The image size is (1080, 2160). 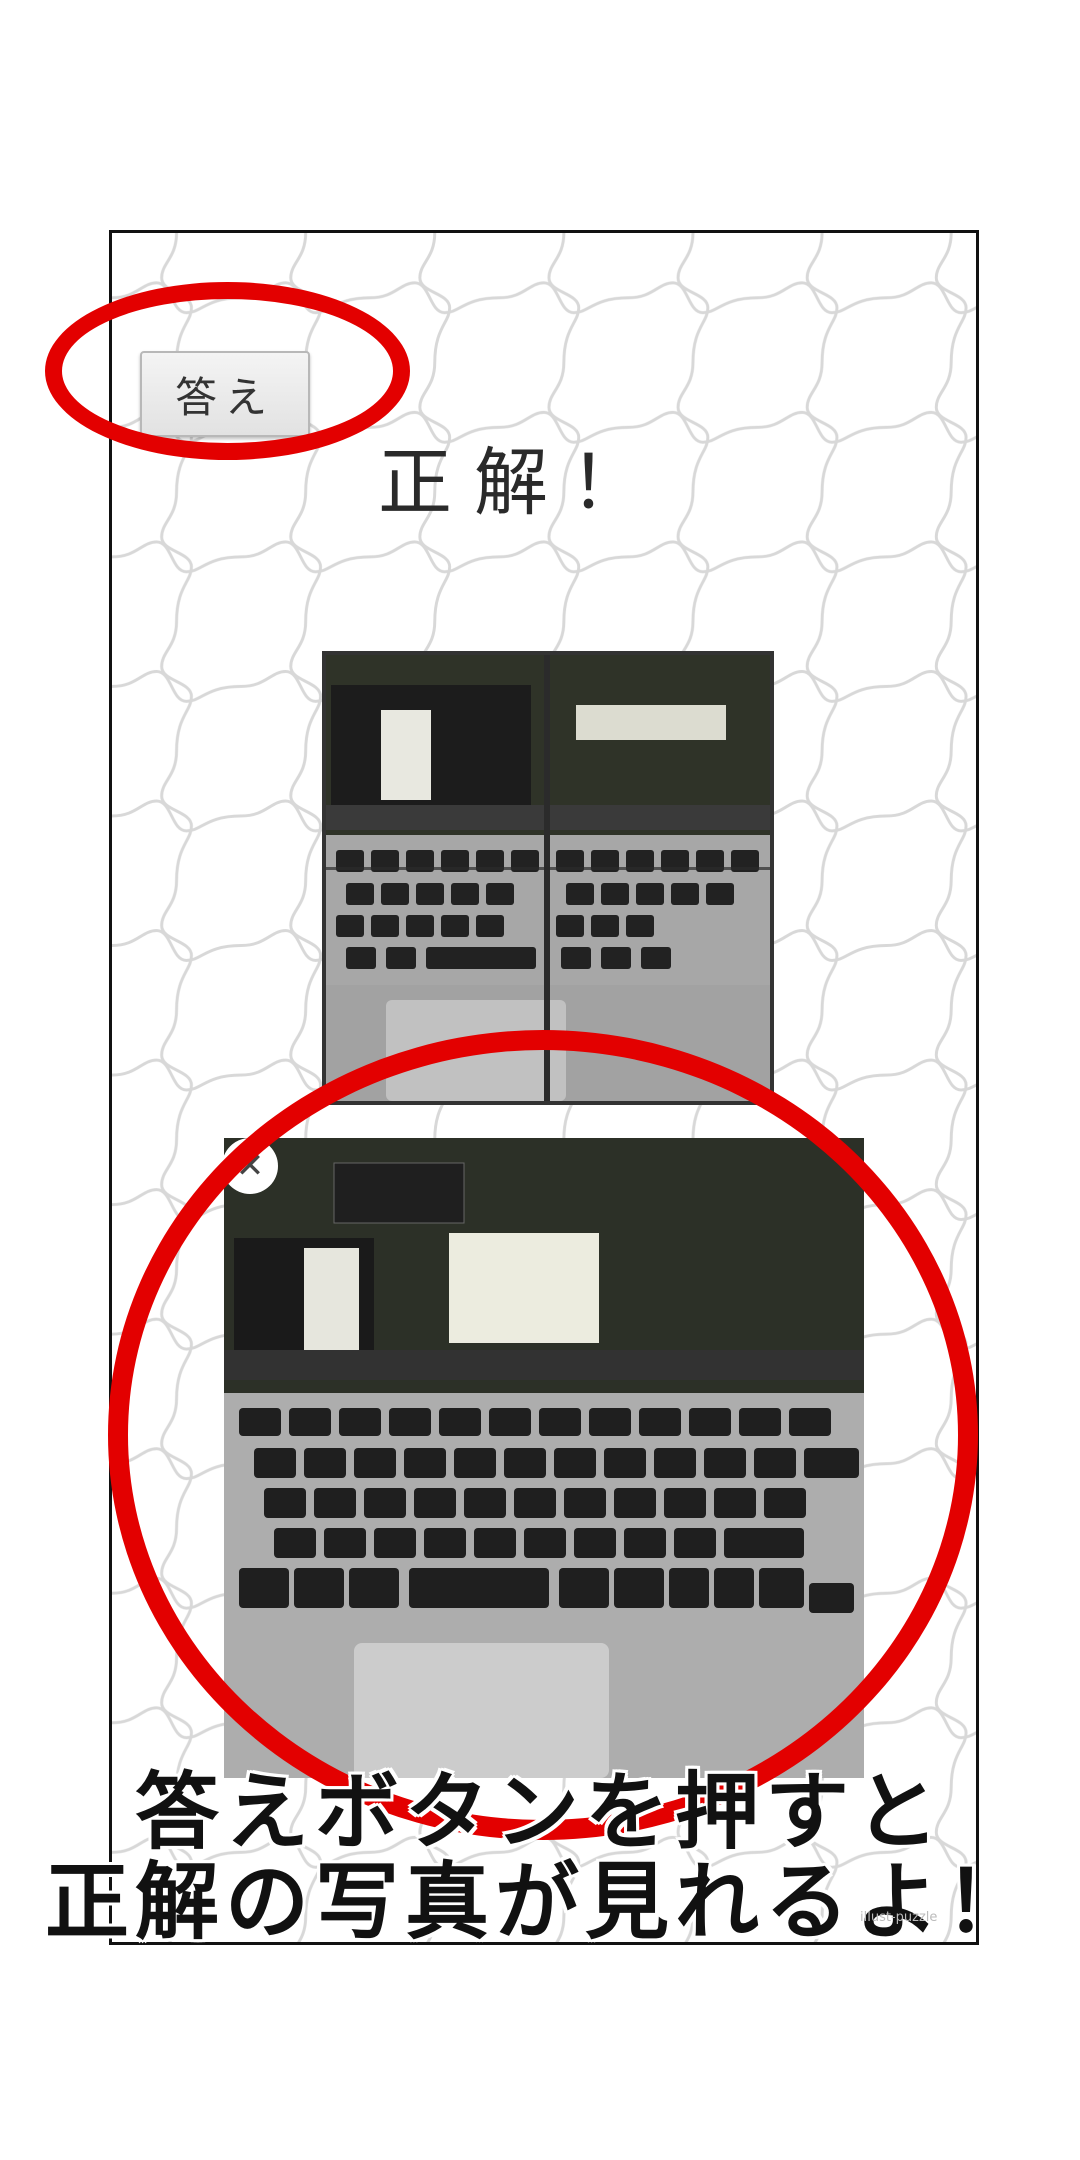 What do you see at coordinates (539, 1902) in the screenshot?
I see `caption-line-2: 正解の写真が見れるよ！` at bounding box center [539, 1902].